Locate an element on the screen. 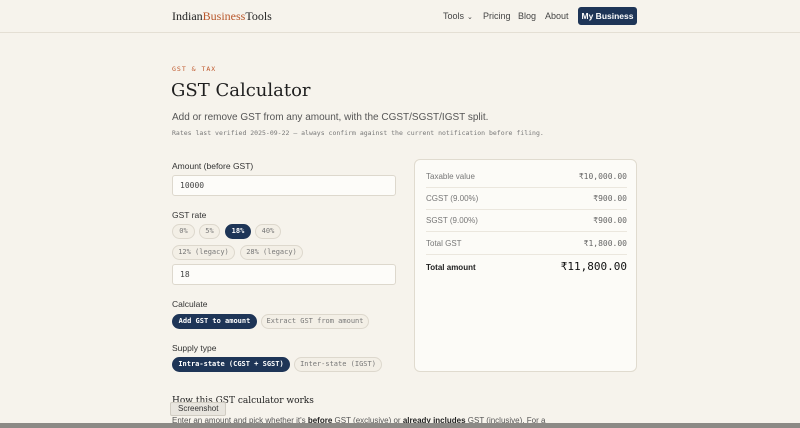  result-value: ₹1,800.00 is located at coordinates (605, 243).